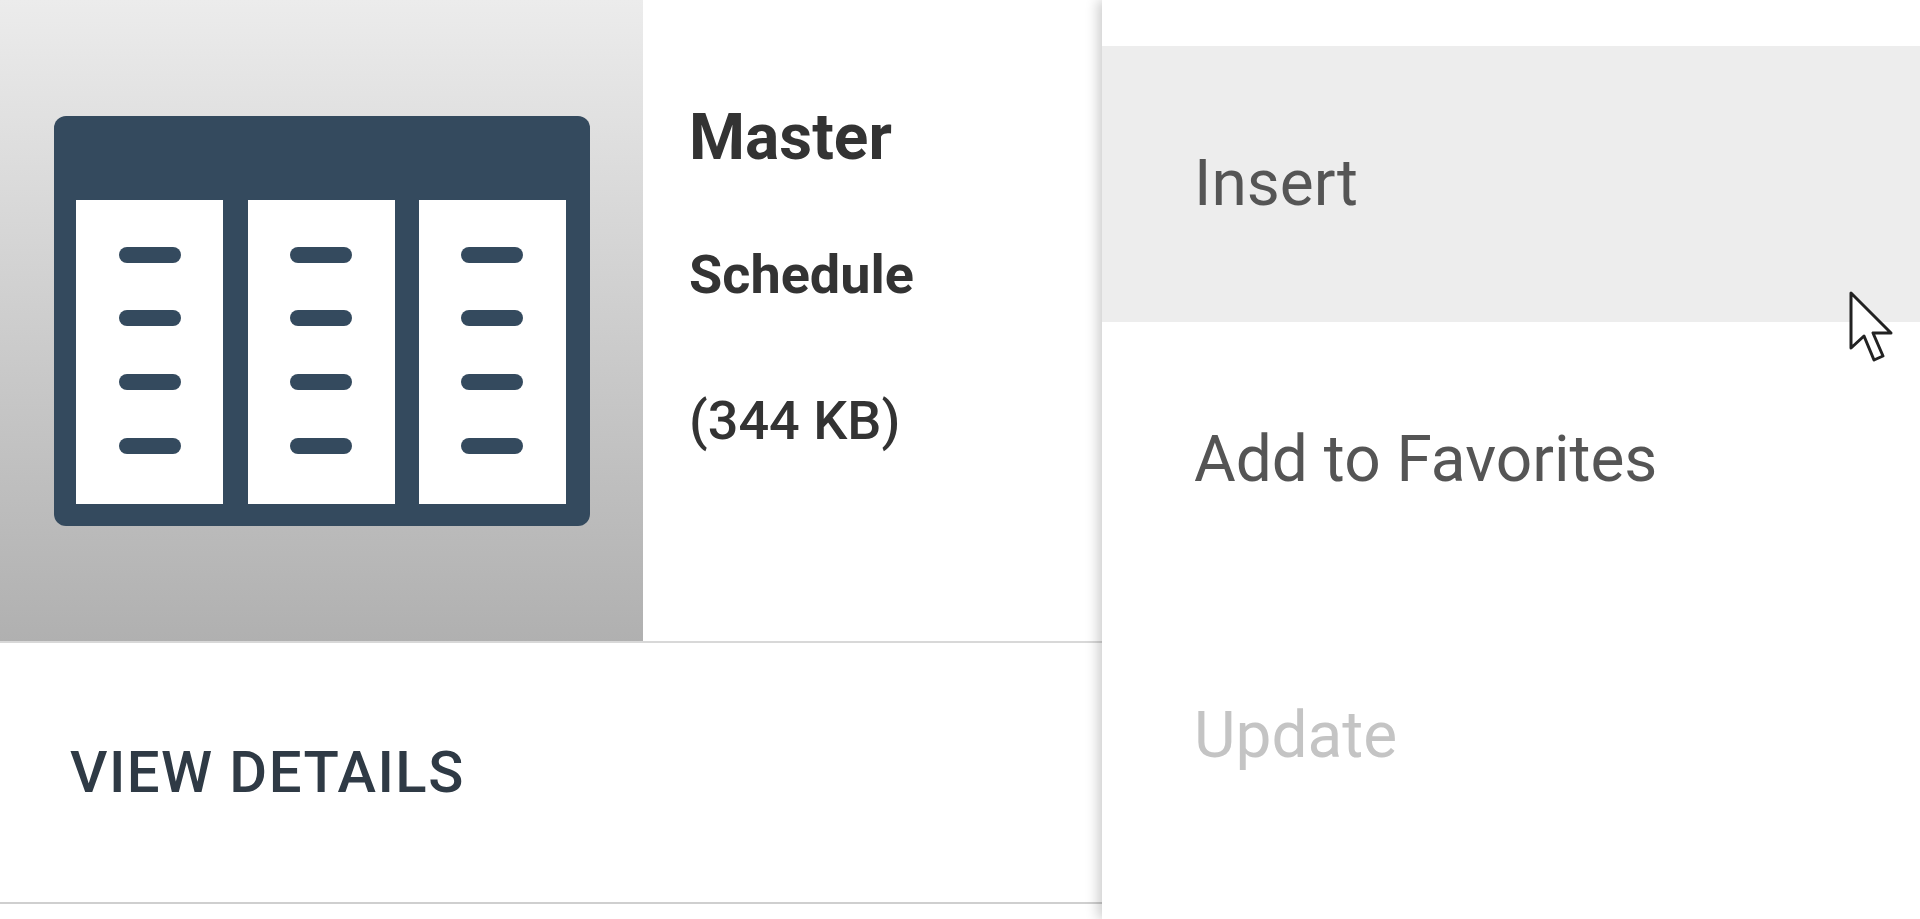 Image resolution: width=1920 pixels, height=919 pixels. What do you see at coordinates (1511, 184) in the screenshot?
I see `menu-item: Insert` at bounding box center [1511, 184].